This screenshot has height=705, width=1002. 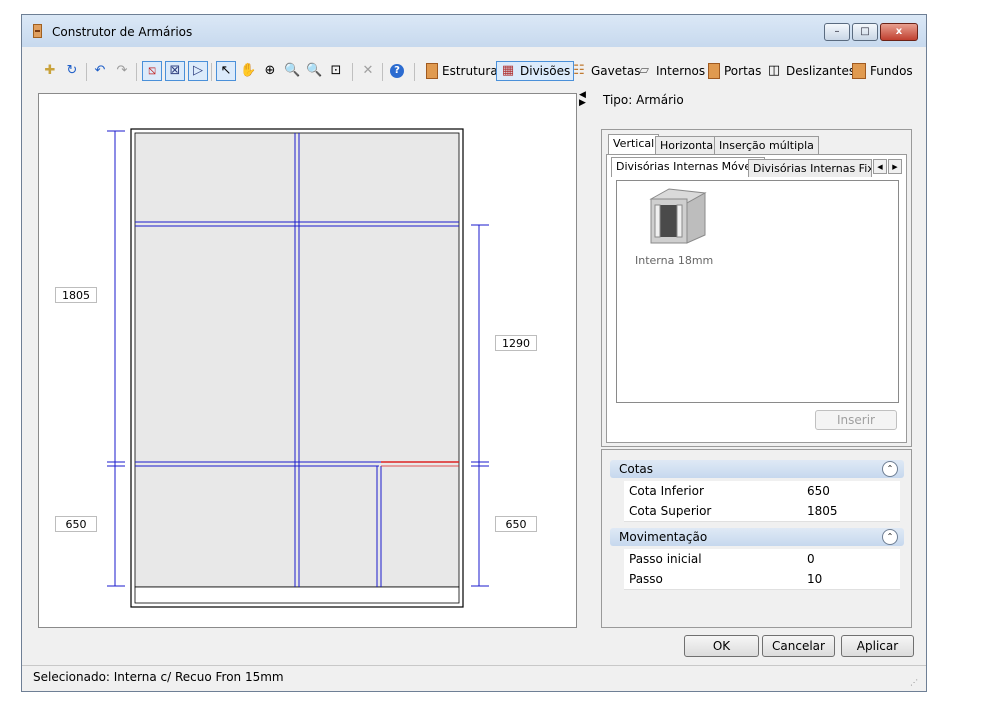 What do you see at coordinates (882, 71) in the screenshot?
I see `tab-fundos: Fundos` at bounding box center [882, 71].